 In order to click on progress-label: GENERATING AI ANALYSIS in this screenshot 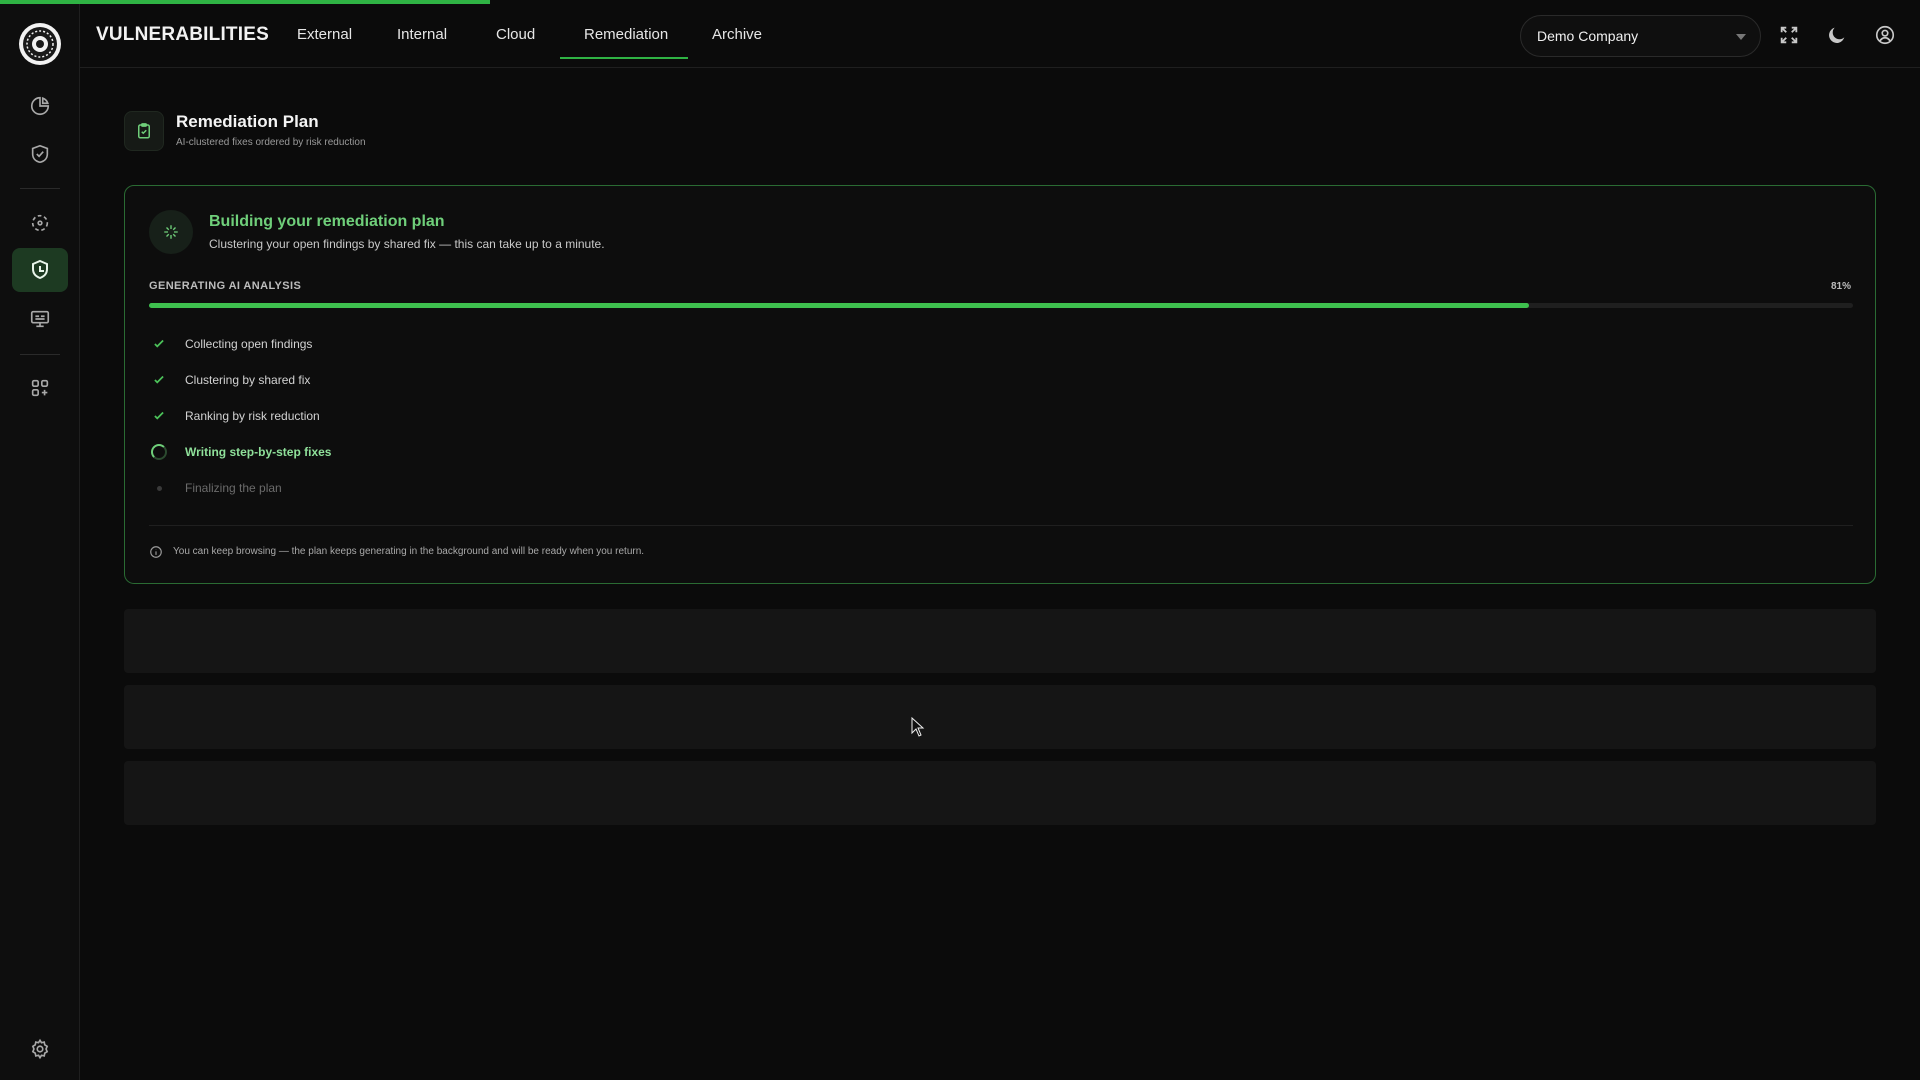, I will do `click(225, 286)`.